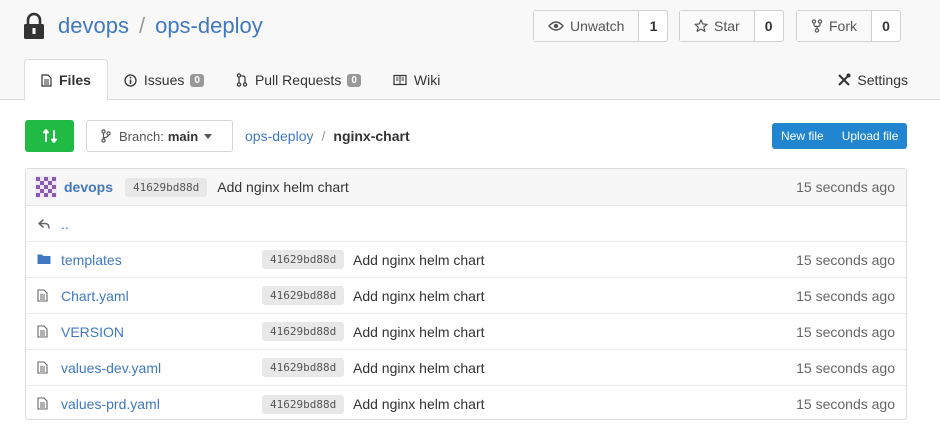  What do you see at coordinates (46, 187) in the screenshot?
I see `avatar` at bounding box center [46, 187].